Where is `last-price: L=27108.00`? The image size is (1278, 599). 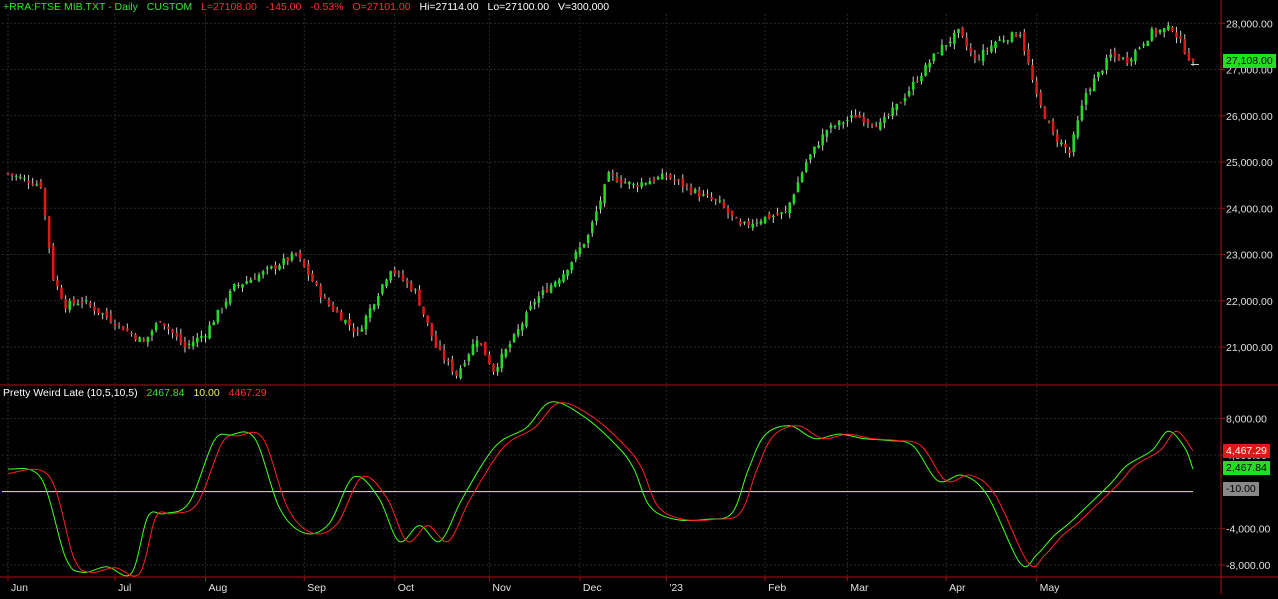 last-price: L=27108.00 is located at coordinates (229, 7).